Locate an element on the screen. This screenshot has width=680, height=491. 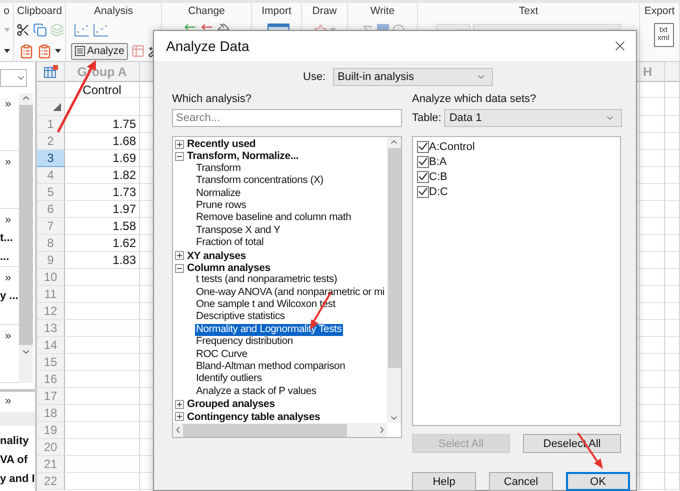
tree-item: Normalize is located at coordinates (218, 194).